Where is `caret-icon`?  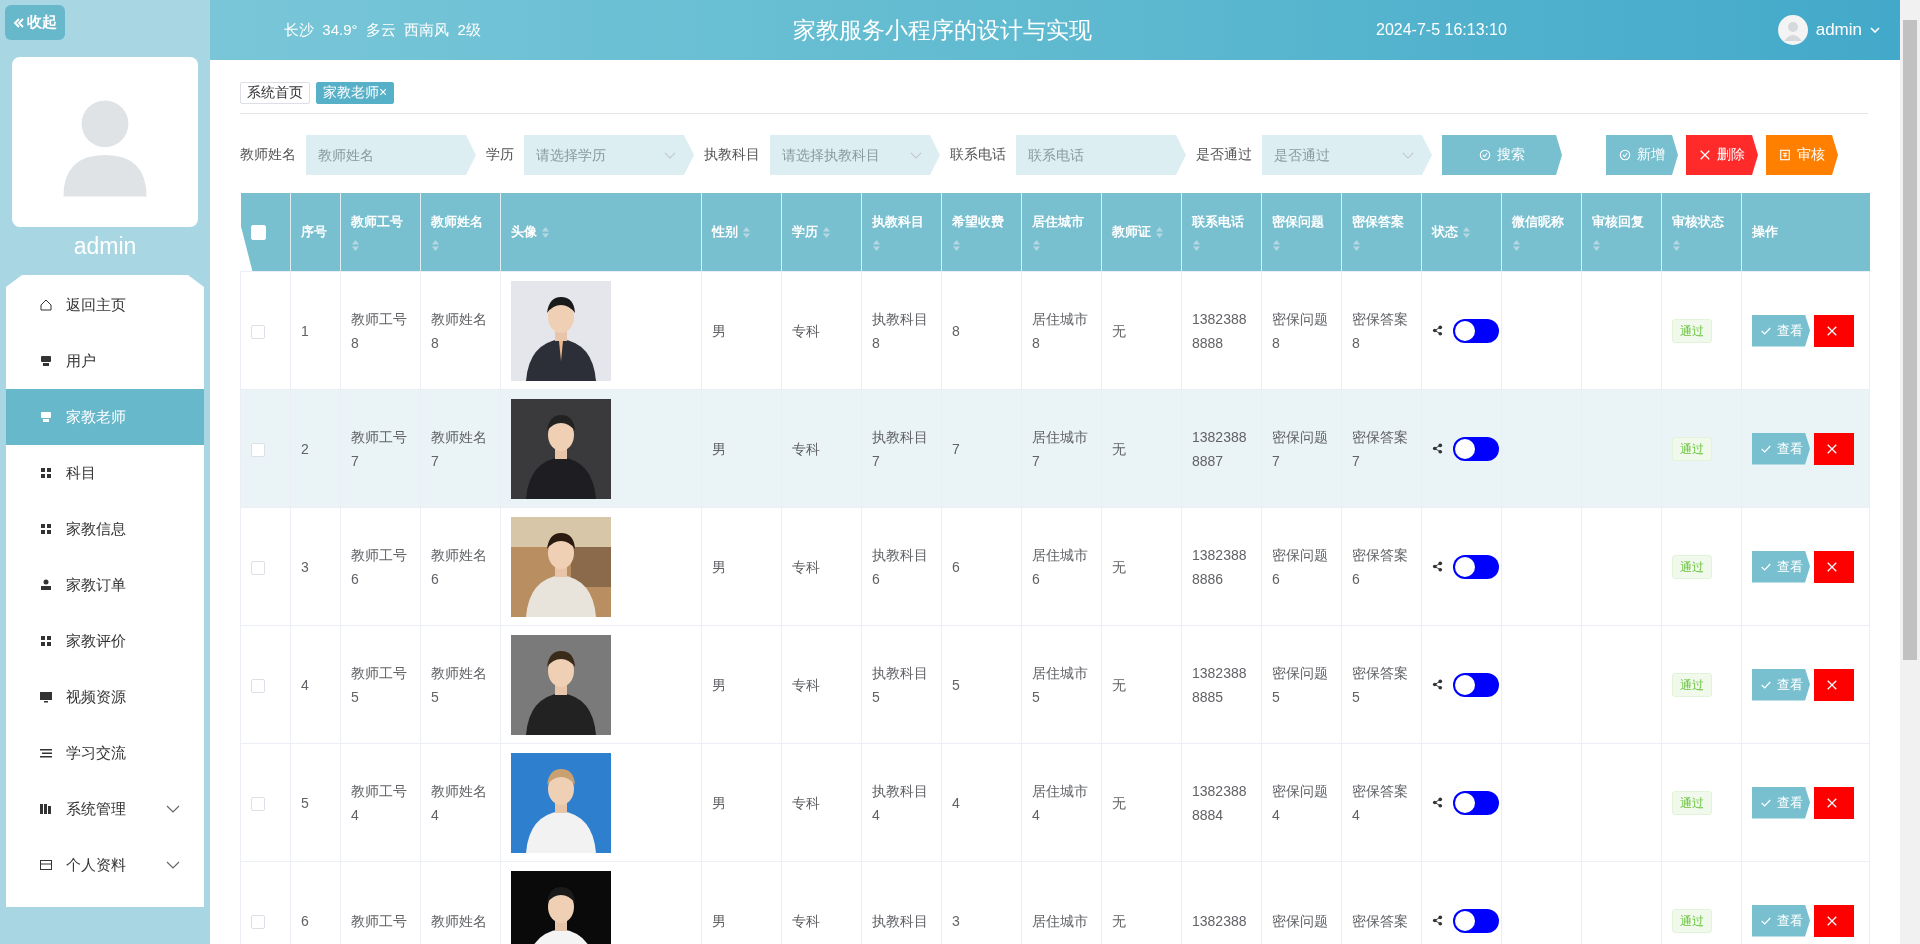
caret-icon is located at coordinates (1875, 30).